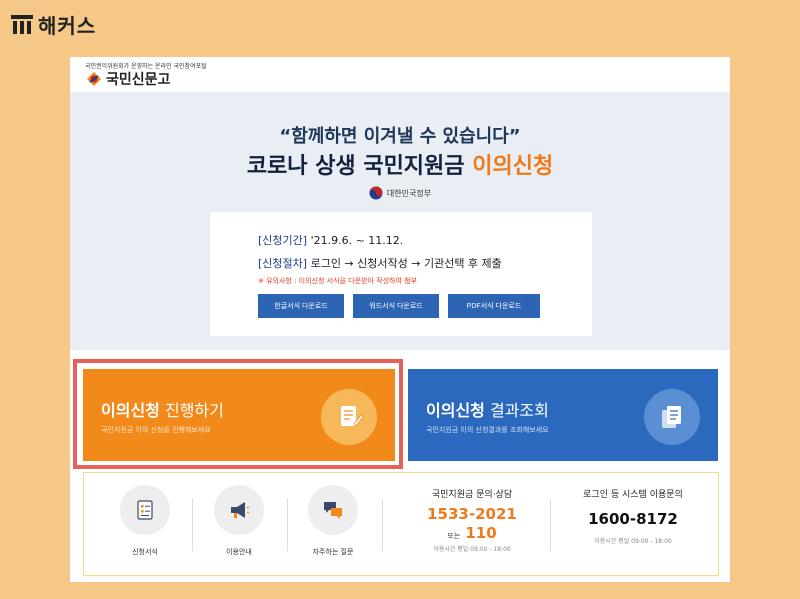 Image resolution: width=800 pixels, height=599 pixels. I want to click on word-download-button: 워드서식 다운로드, so click(396, 306).